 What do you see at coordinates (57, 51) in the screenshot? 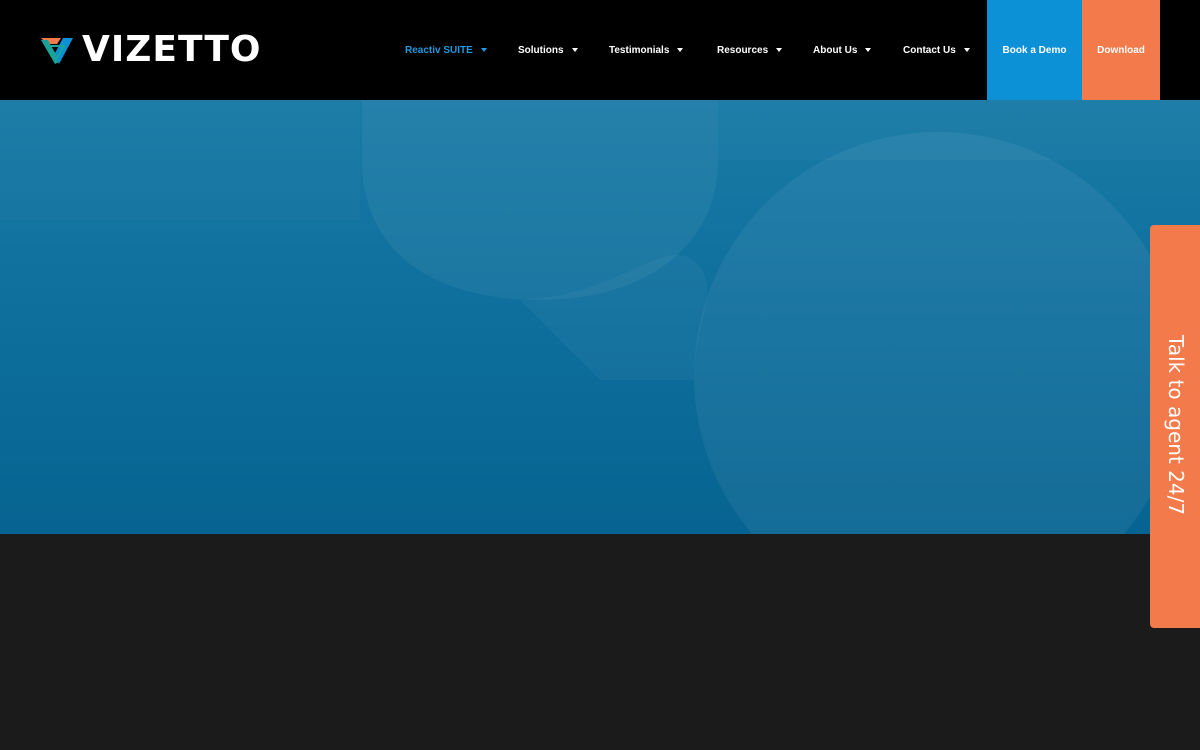
I see `vizetto-triangle-icon` at bounding box center [57, 51].